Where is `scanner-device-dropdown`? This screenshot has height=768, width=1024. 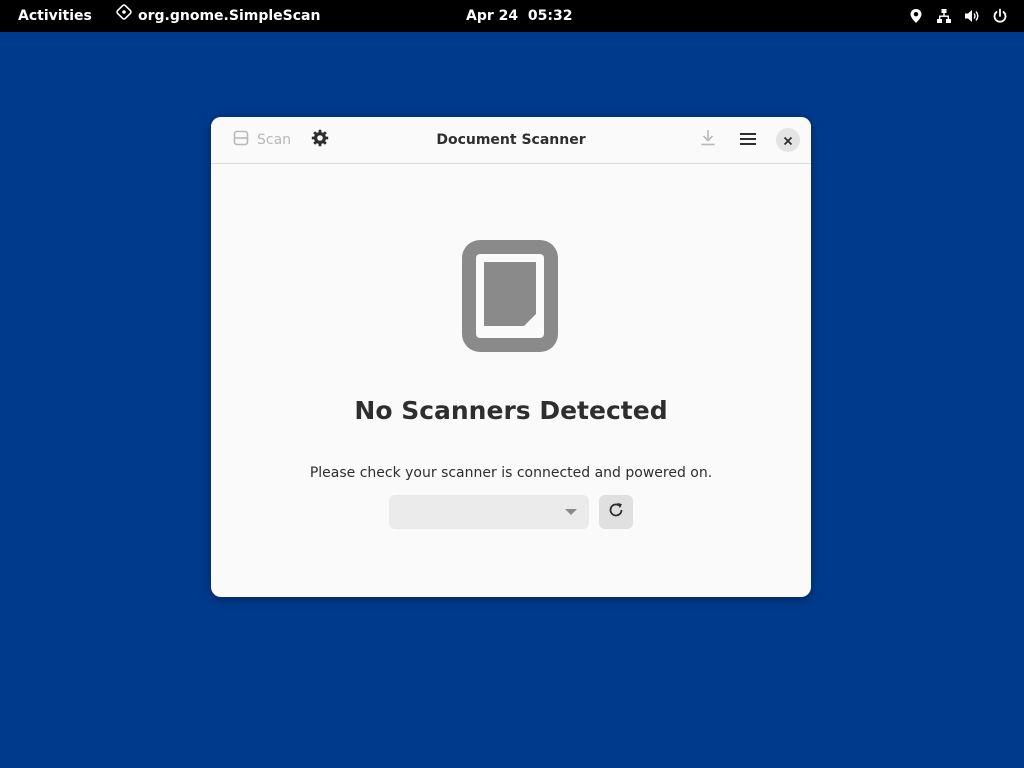 scanner-device-dropdown is located at coordinates (489, 512).